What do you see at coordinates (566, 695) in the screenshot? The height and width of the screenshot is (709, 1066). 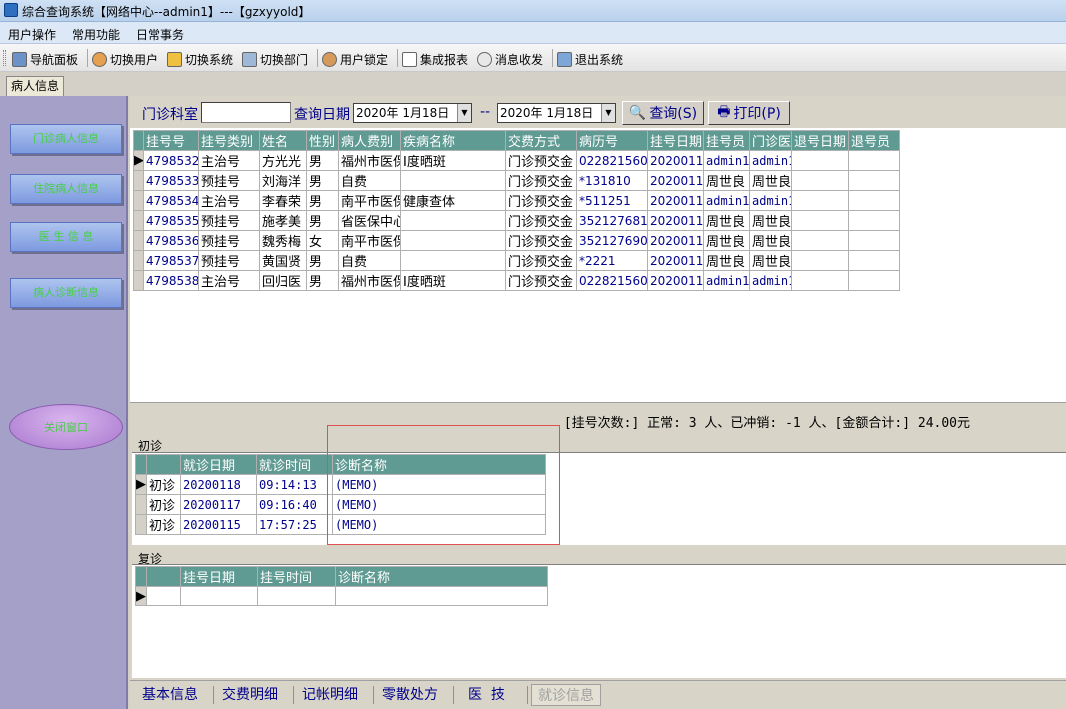 I see `tab-visit-info: 就诊信息` at bounding box center [566, 695].